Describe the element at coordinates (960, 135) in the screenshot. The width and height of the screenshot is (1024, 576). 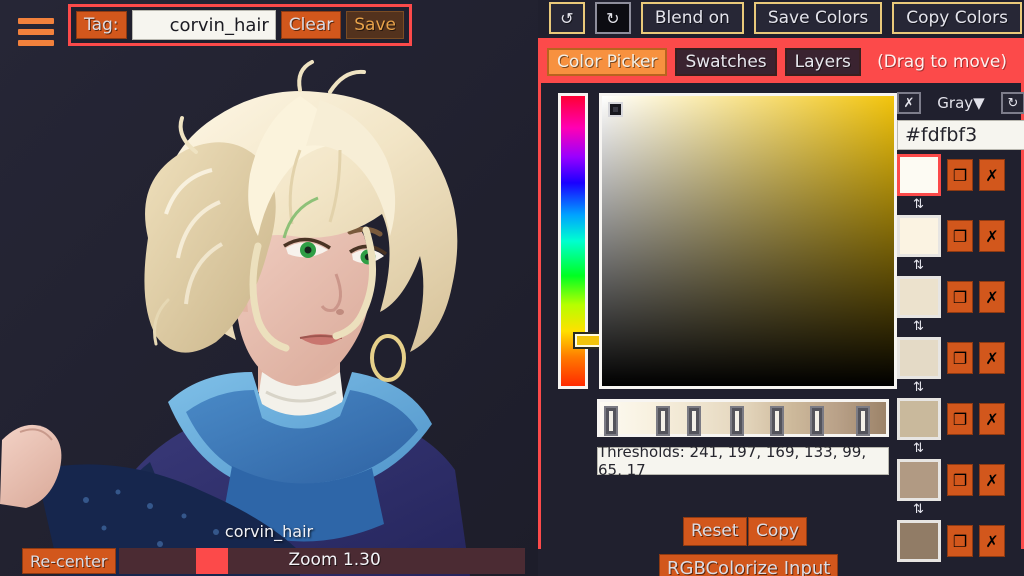
I see `hex-color-input: #fdfbf3` at that location.